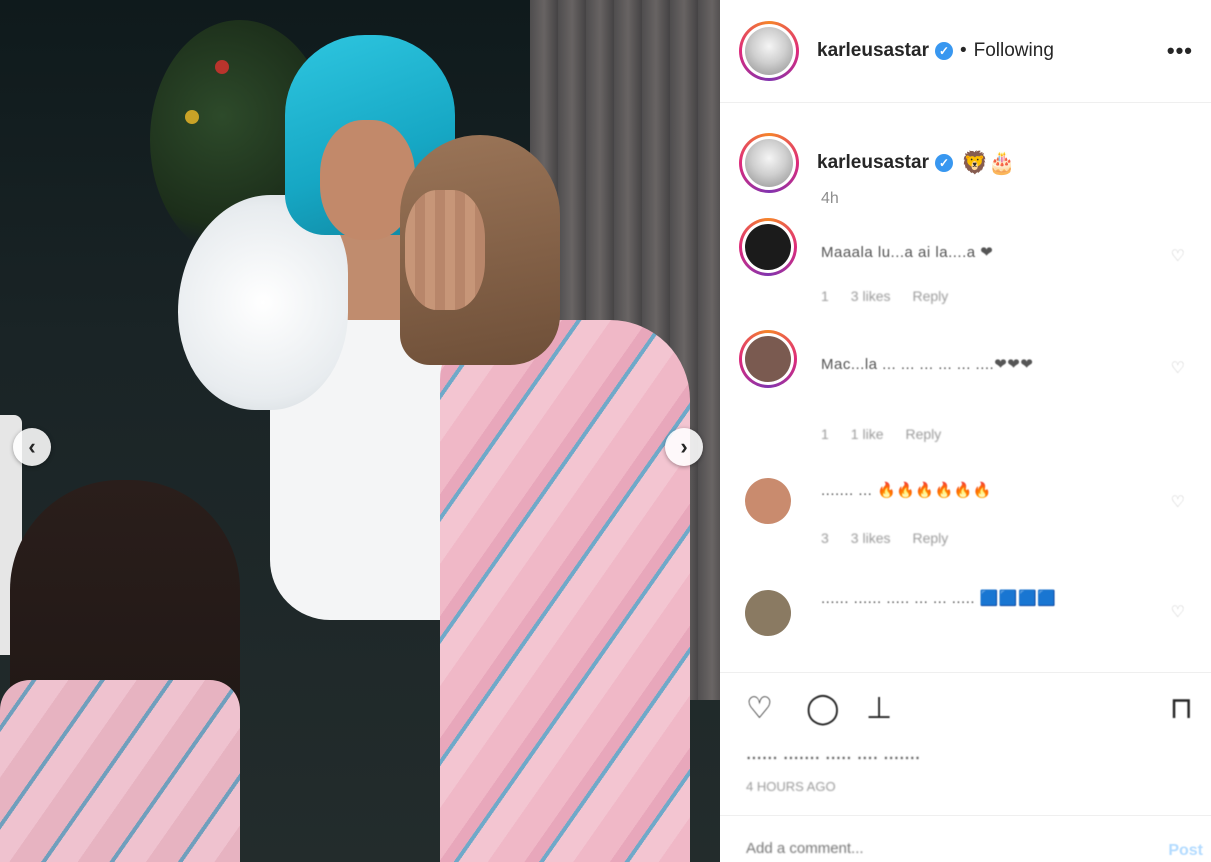 The height and width of the screenshot is (862, 1211). What do you see at coordinates (445, 250) in the screenshot?
I see `pixelated-face` at bounding box center [445, 250].